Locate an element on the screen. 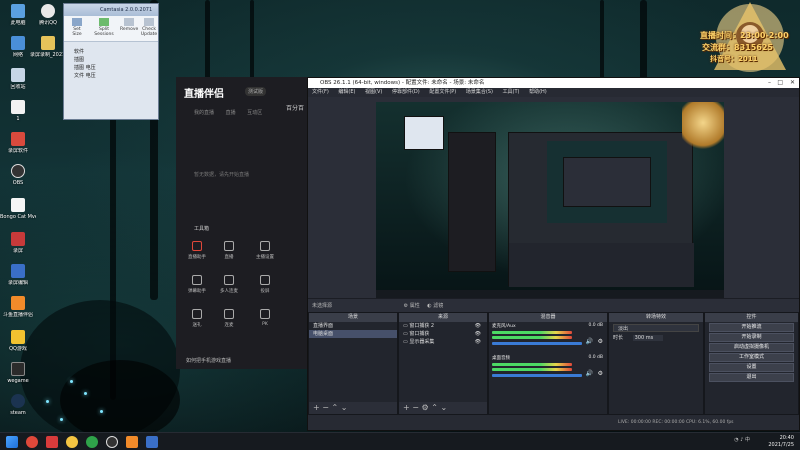 Image resolution: width=800 pixels, height=450 pixels. tree-item: 文件 电压 is located at coordinates (111, 76).